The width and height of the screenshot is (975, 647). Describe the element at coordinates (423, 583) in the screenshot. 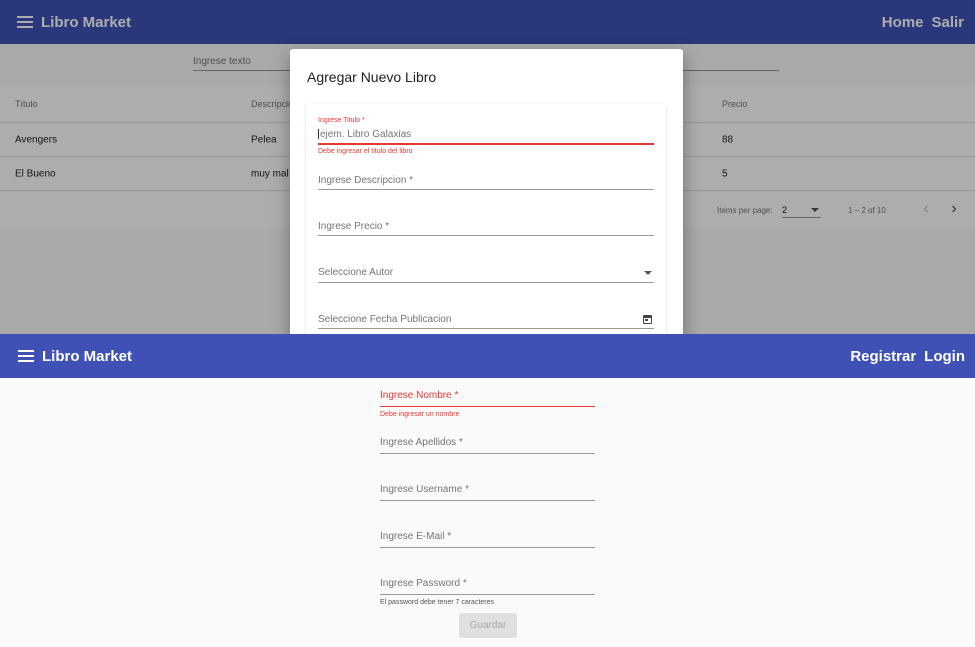

I see `password-placeholder: Ingrese Password *` at that location.